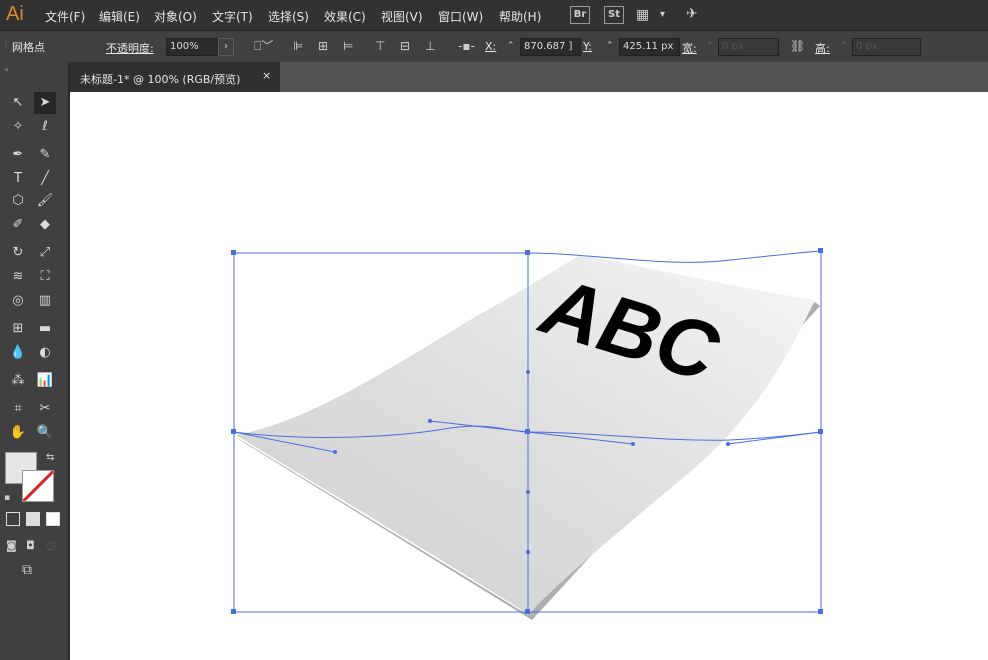 The width and height of the screenshot is (988, 660). I want to click on draw-normal-icon: ◙, so click(11, 546).